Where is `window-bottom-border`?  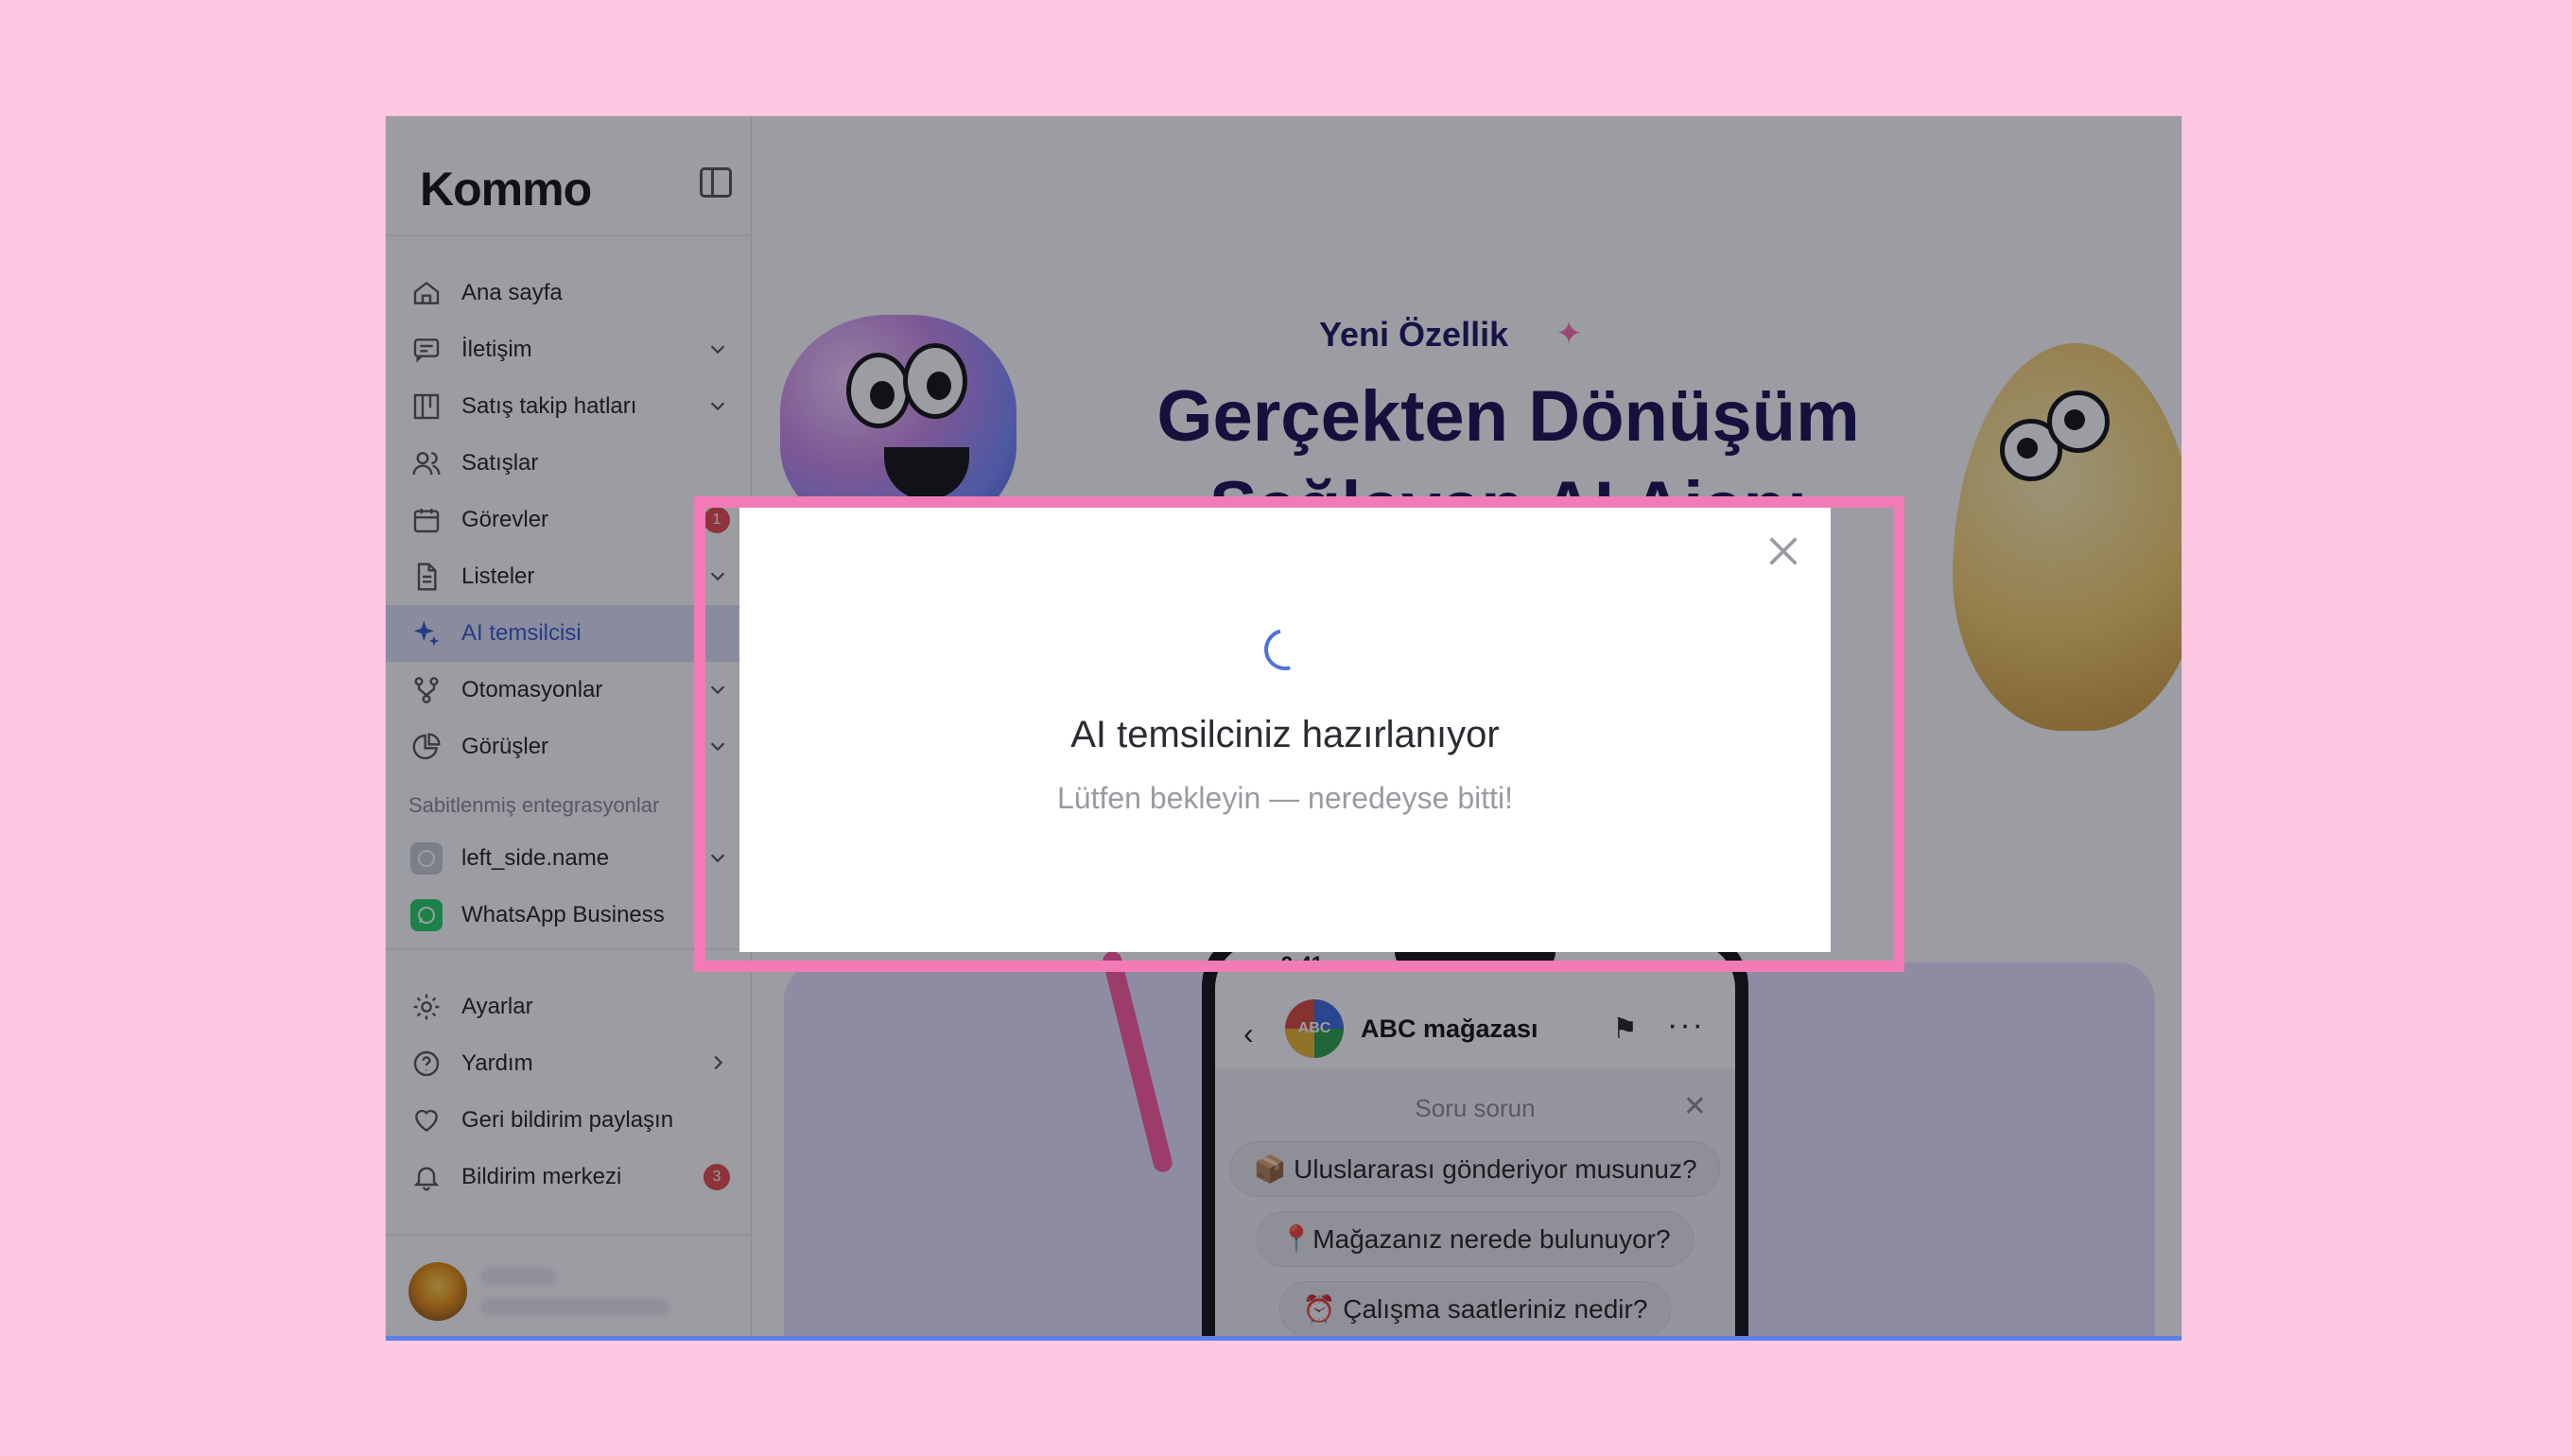 window-bottom-border is located at coordinates (1283, 1338).